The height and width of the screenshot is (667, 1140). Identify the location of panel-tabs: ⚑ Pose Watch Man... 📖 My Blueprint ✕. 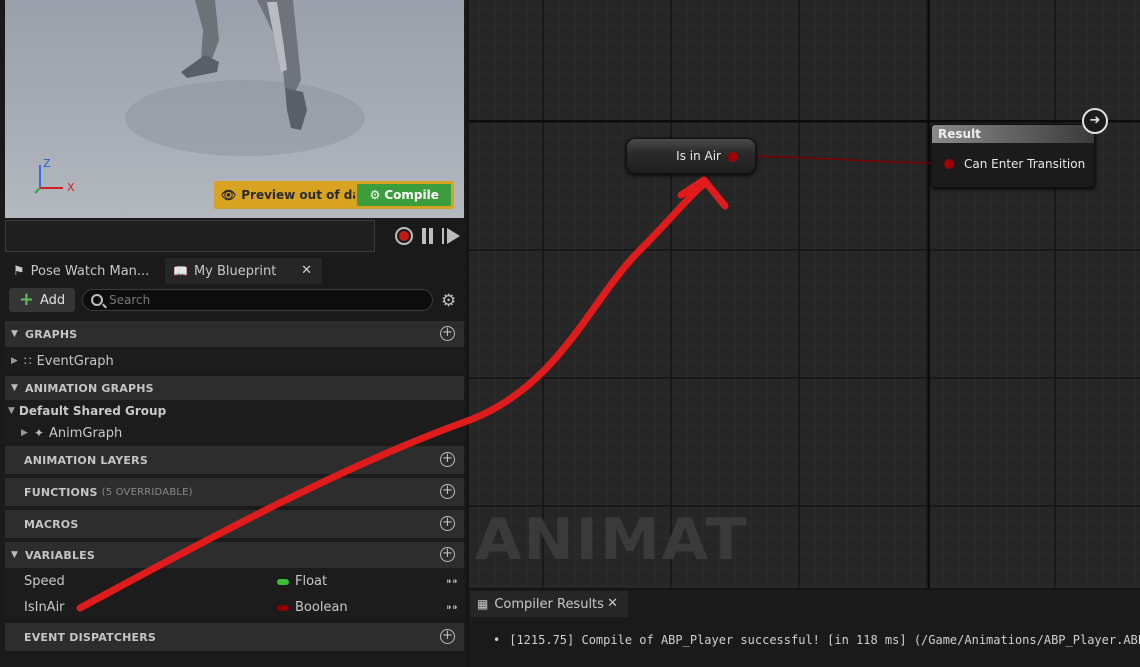
(234, 271).